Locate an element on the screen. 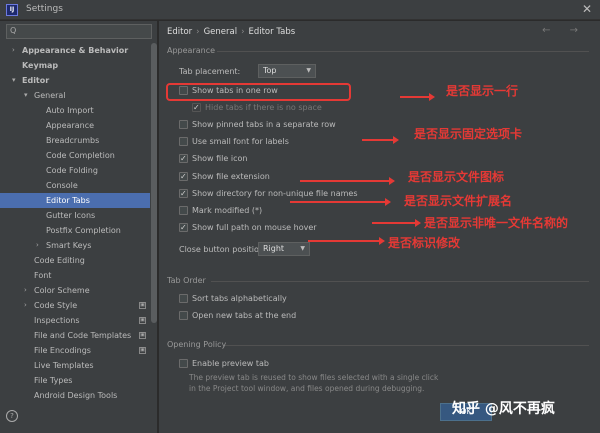 The image size is (600, 433). sidebar-item-label: Color Scheme is located at coordinates (62, 290).